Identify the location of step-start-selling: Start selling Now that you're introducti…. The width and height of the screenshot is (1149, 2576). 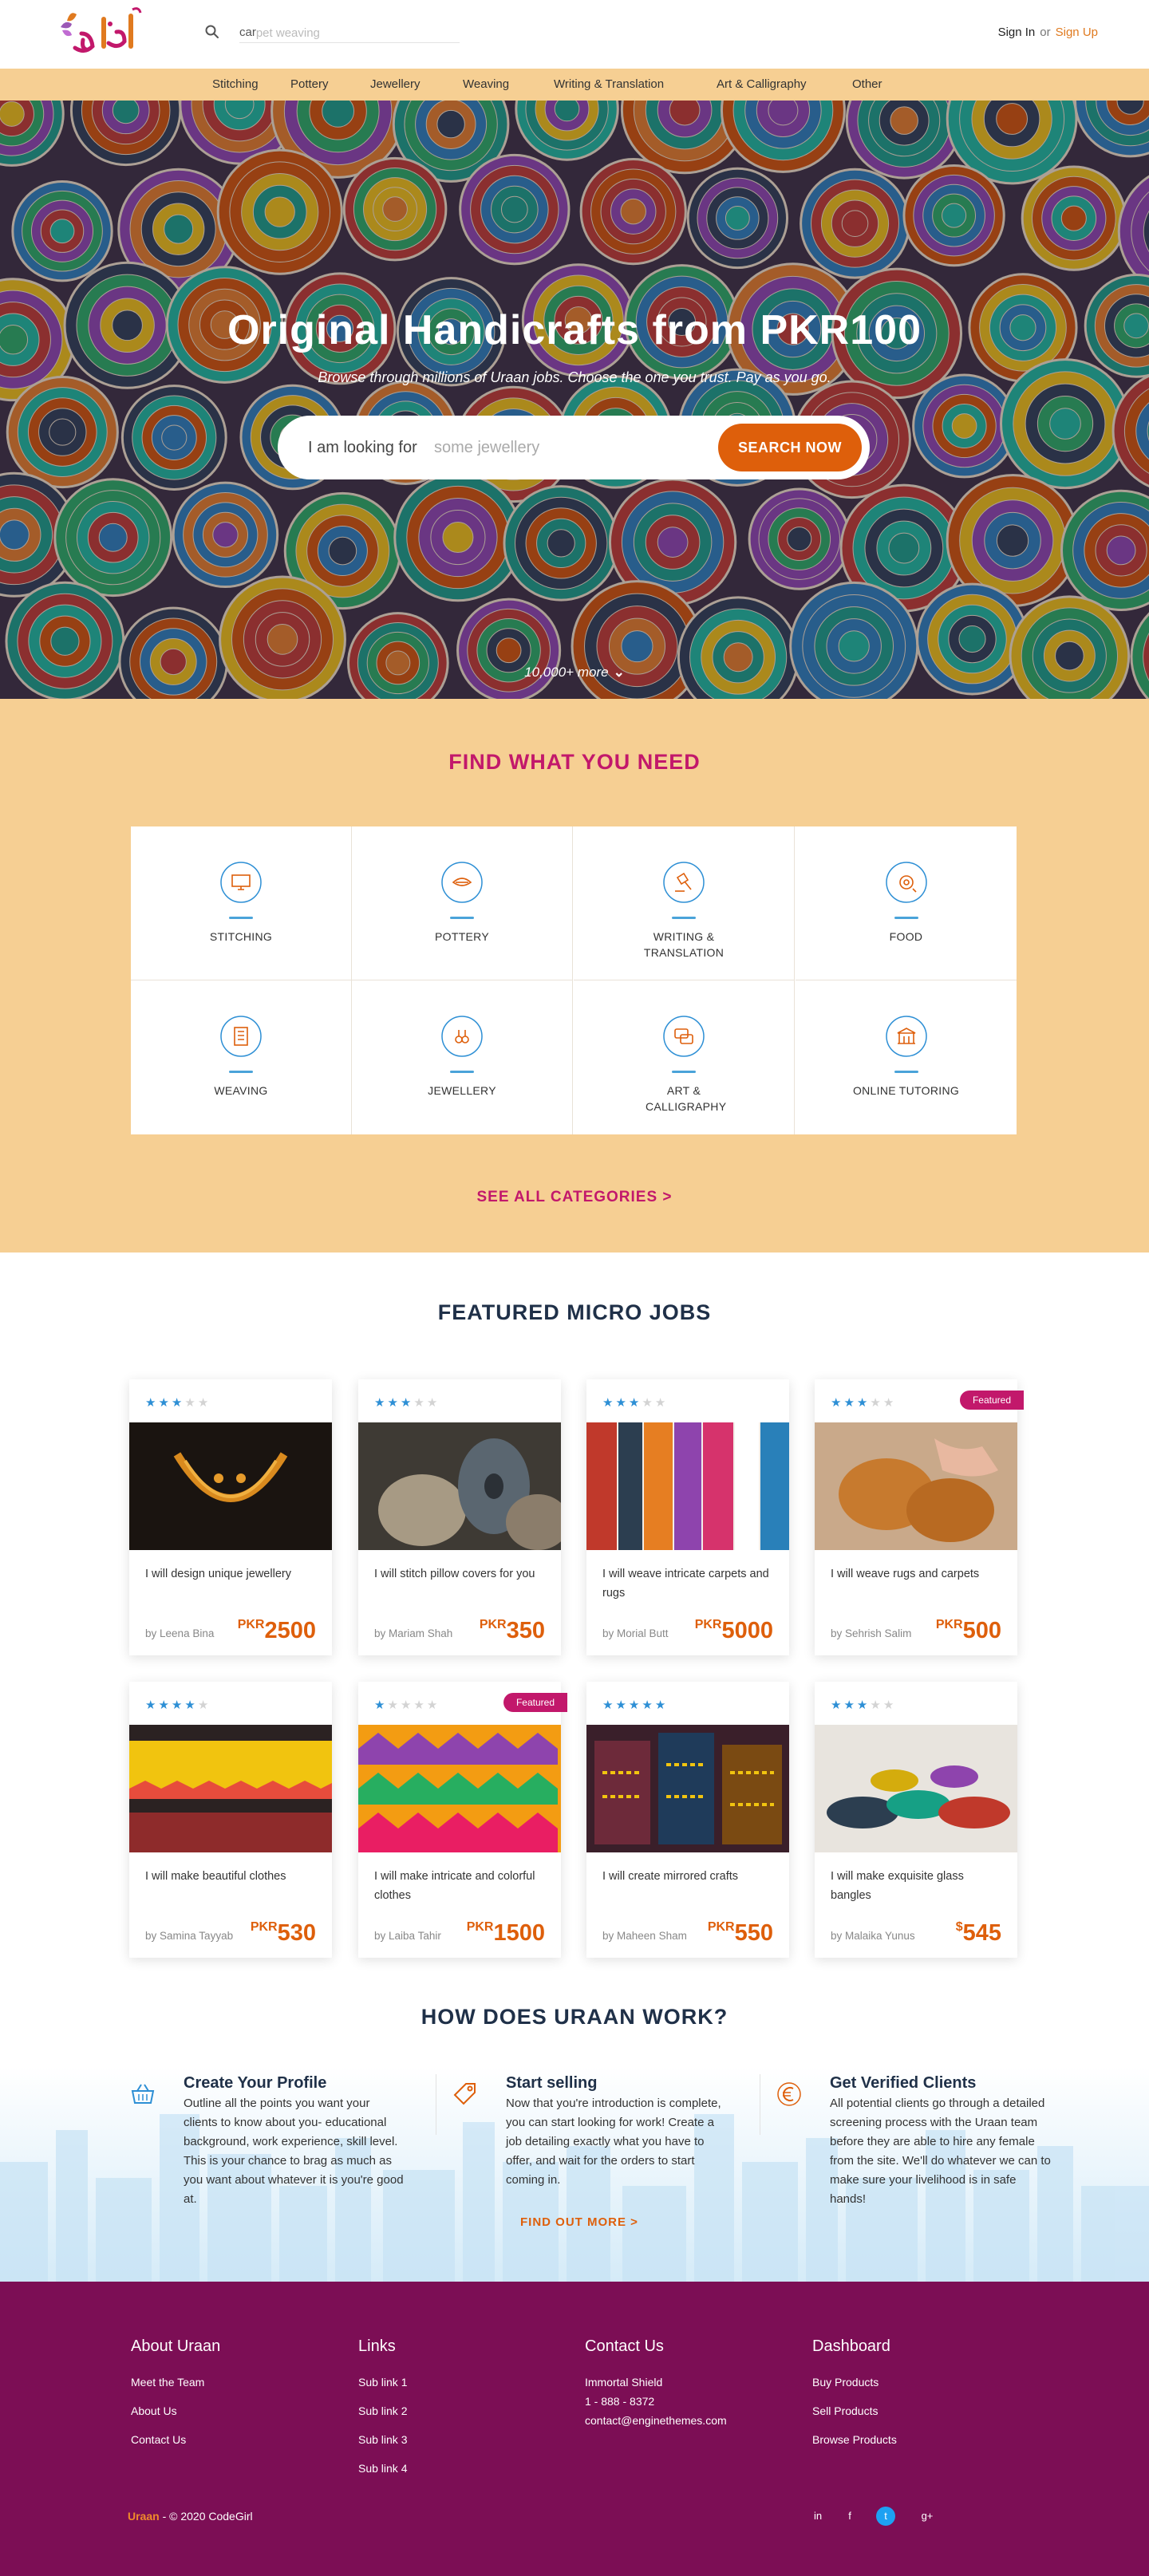
(582, 2132).